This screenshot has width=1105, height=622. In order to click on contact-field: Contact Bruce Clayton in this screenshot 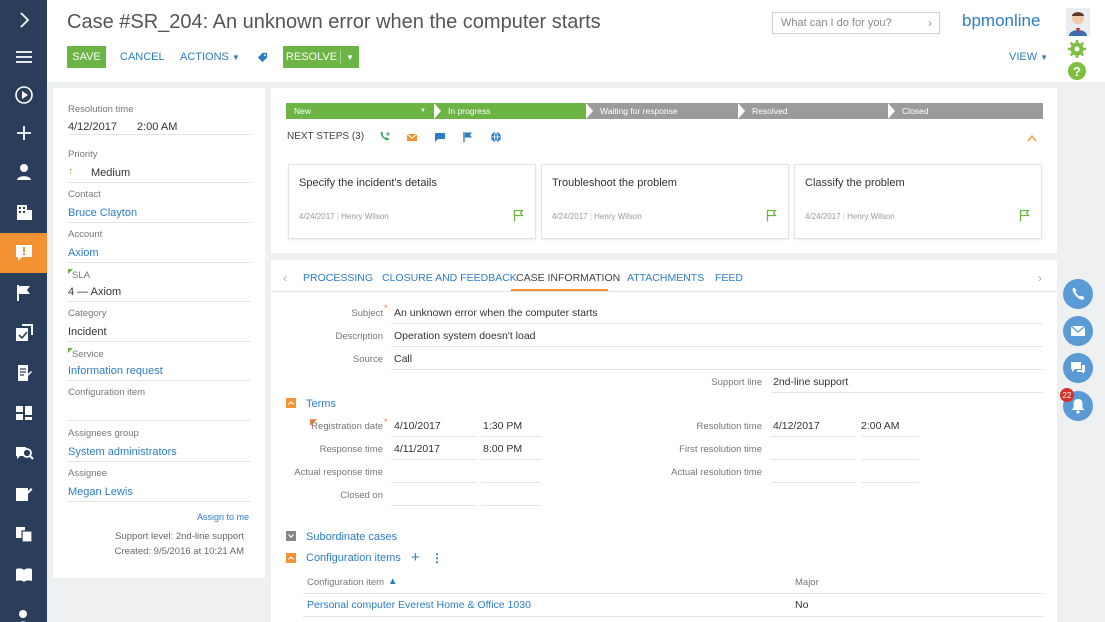, I will do `click(159, 206)`.